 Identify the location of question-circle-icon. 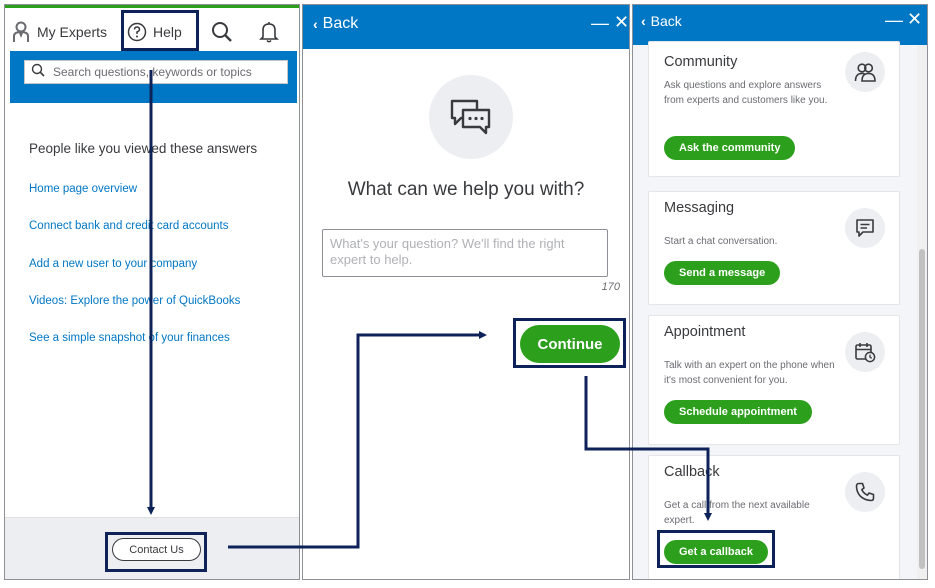
(137, 32).